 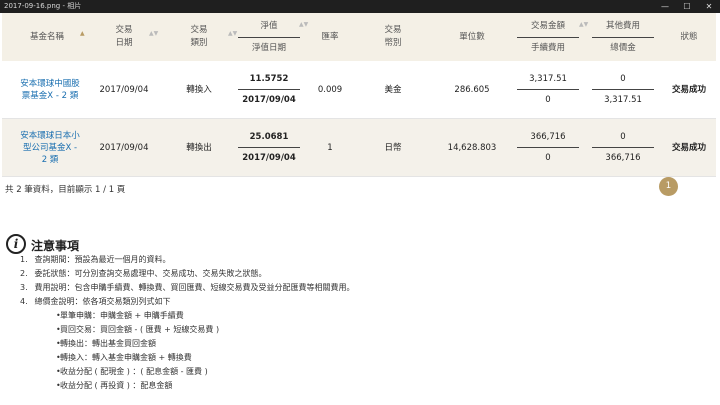 I want to click on col-nav-label: 淨值, so click(x=269, y=25).